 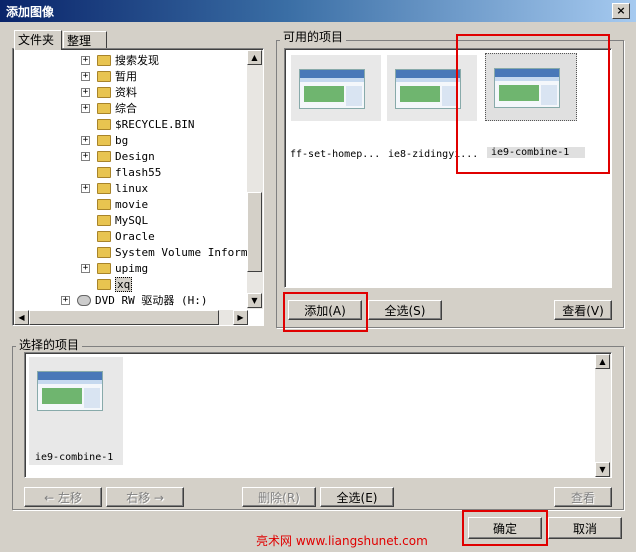 I want to click on tree-item-label: 搜索发现, so click(x=137, y=60).